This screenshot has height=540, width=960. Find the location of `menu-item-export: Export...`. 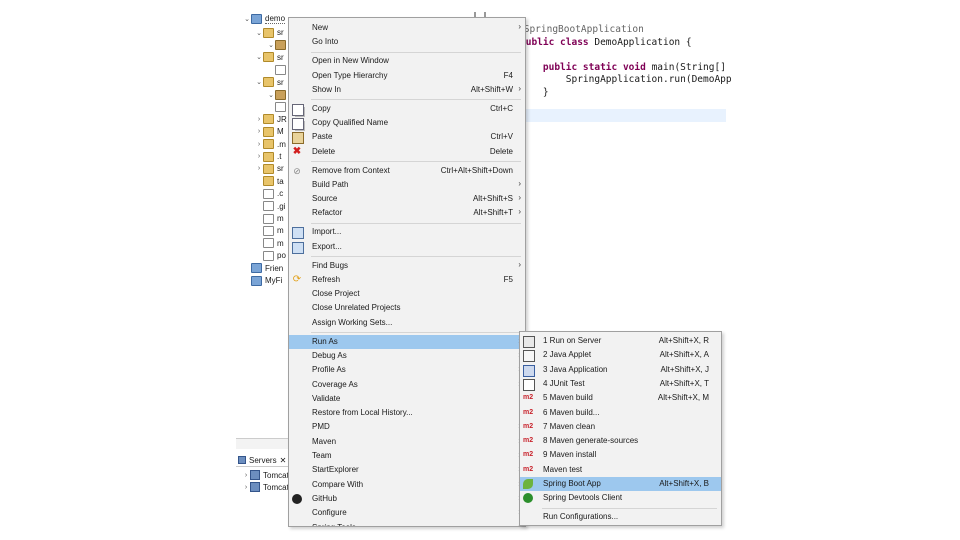

menu-item-export: Export... is located at coordinates (407, 247).